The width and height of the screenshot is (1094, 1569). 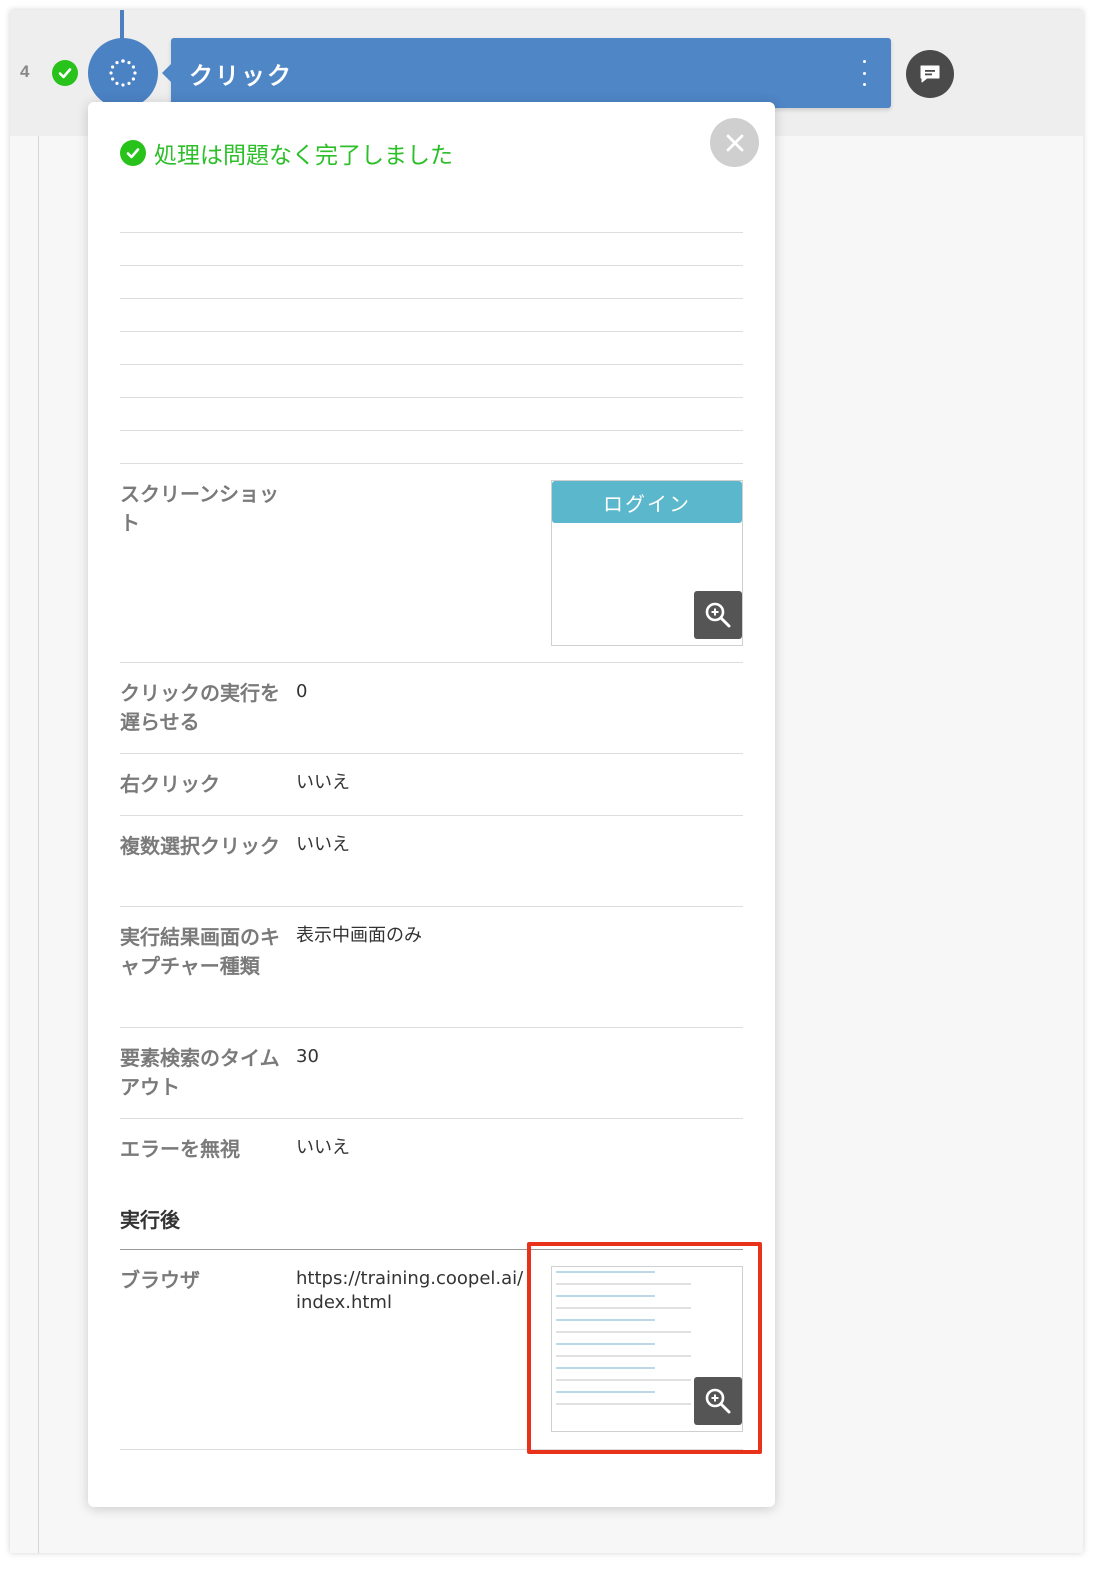 What do you see at coordinates (647, 563) in the screenshot?
I see `screenshot-thumbnail: ログイン` at bounding box center [647, 563].